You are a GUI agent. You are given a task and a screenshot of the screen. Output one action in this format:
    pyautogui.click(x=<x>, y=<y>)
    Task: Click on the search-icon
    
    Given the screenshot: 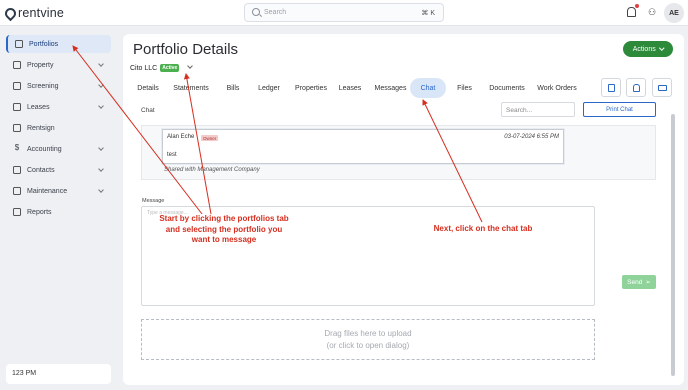 What is the action you would take?
    pyautogui.click(x=256, y=12)
    